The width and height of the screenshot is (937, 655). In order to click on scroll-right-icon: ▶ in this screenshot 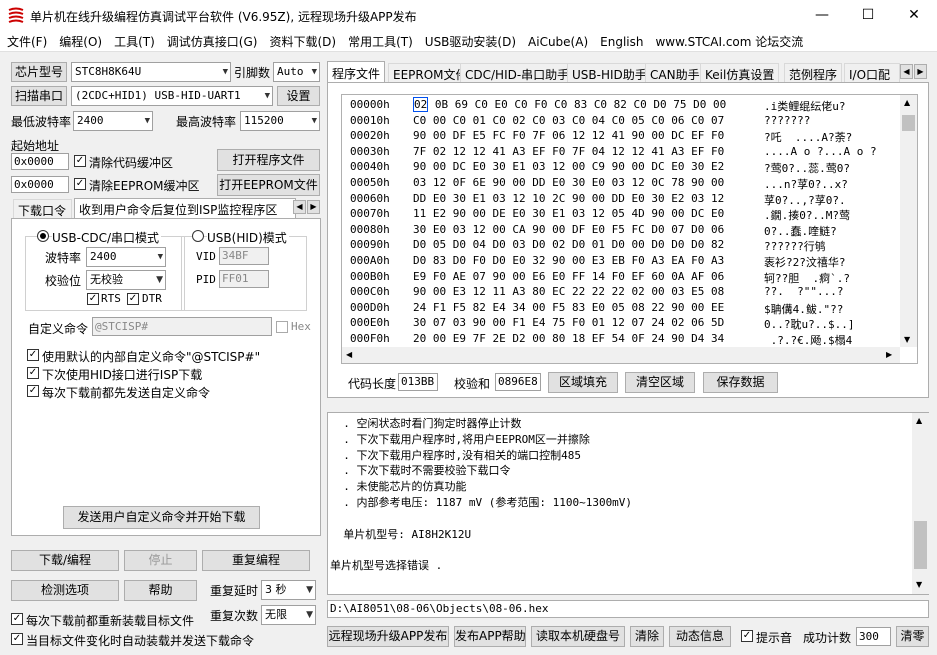, I will do `click(889, 354)`.